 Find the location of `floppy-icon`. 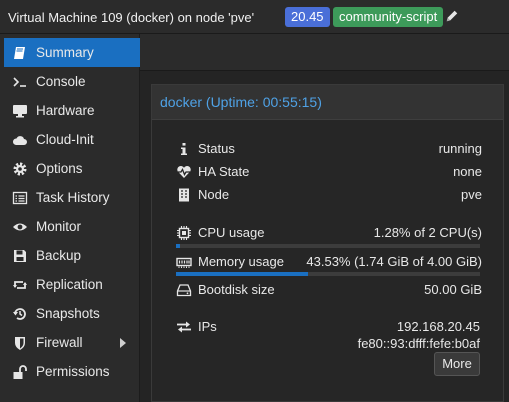

floppy-icon is located at coordinates (20, 256).